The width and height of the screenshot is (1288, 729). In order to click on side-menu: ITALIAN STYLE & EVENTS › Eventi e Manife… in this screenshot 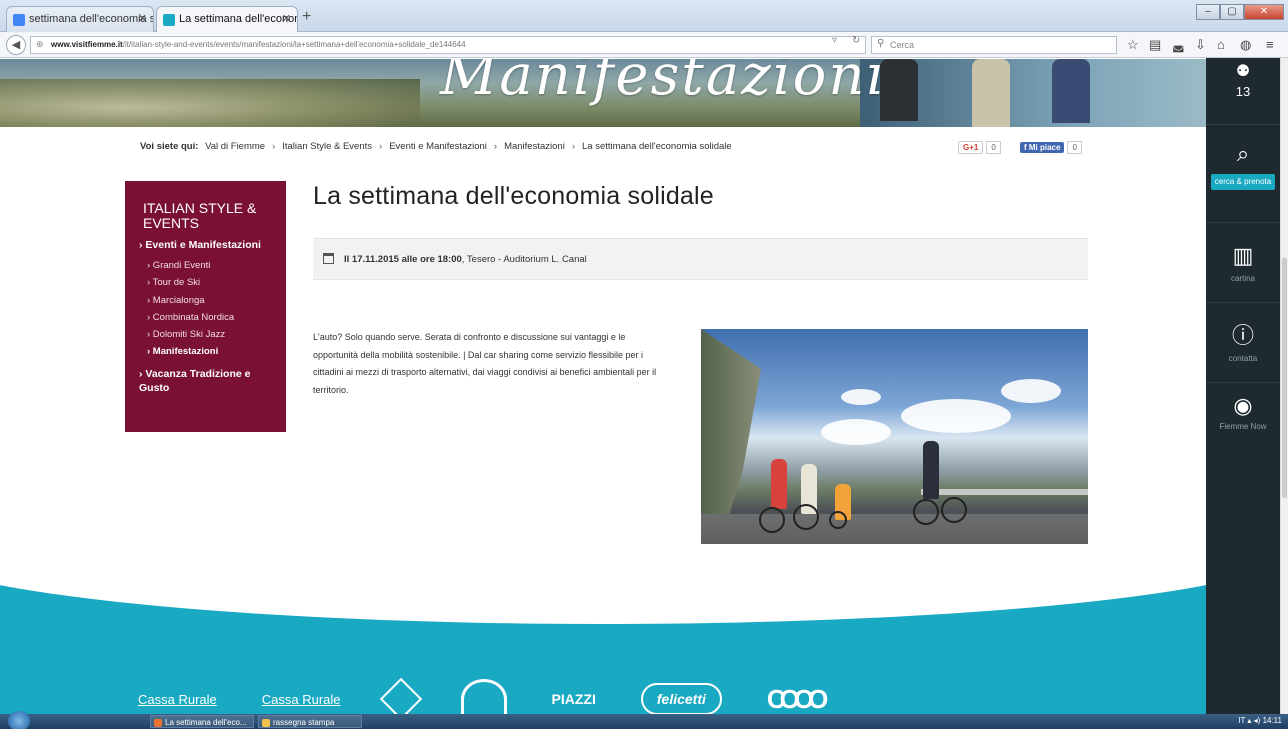, I will do `click(205, 306)`.